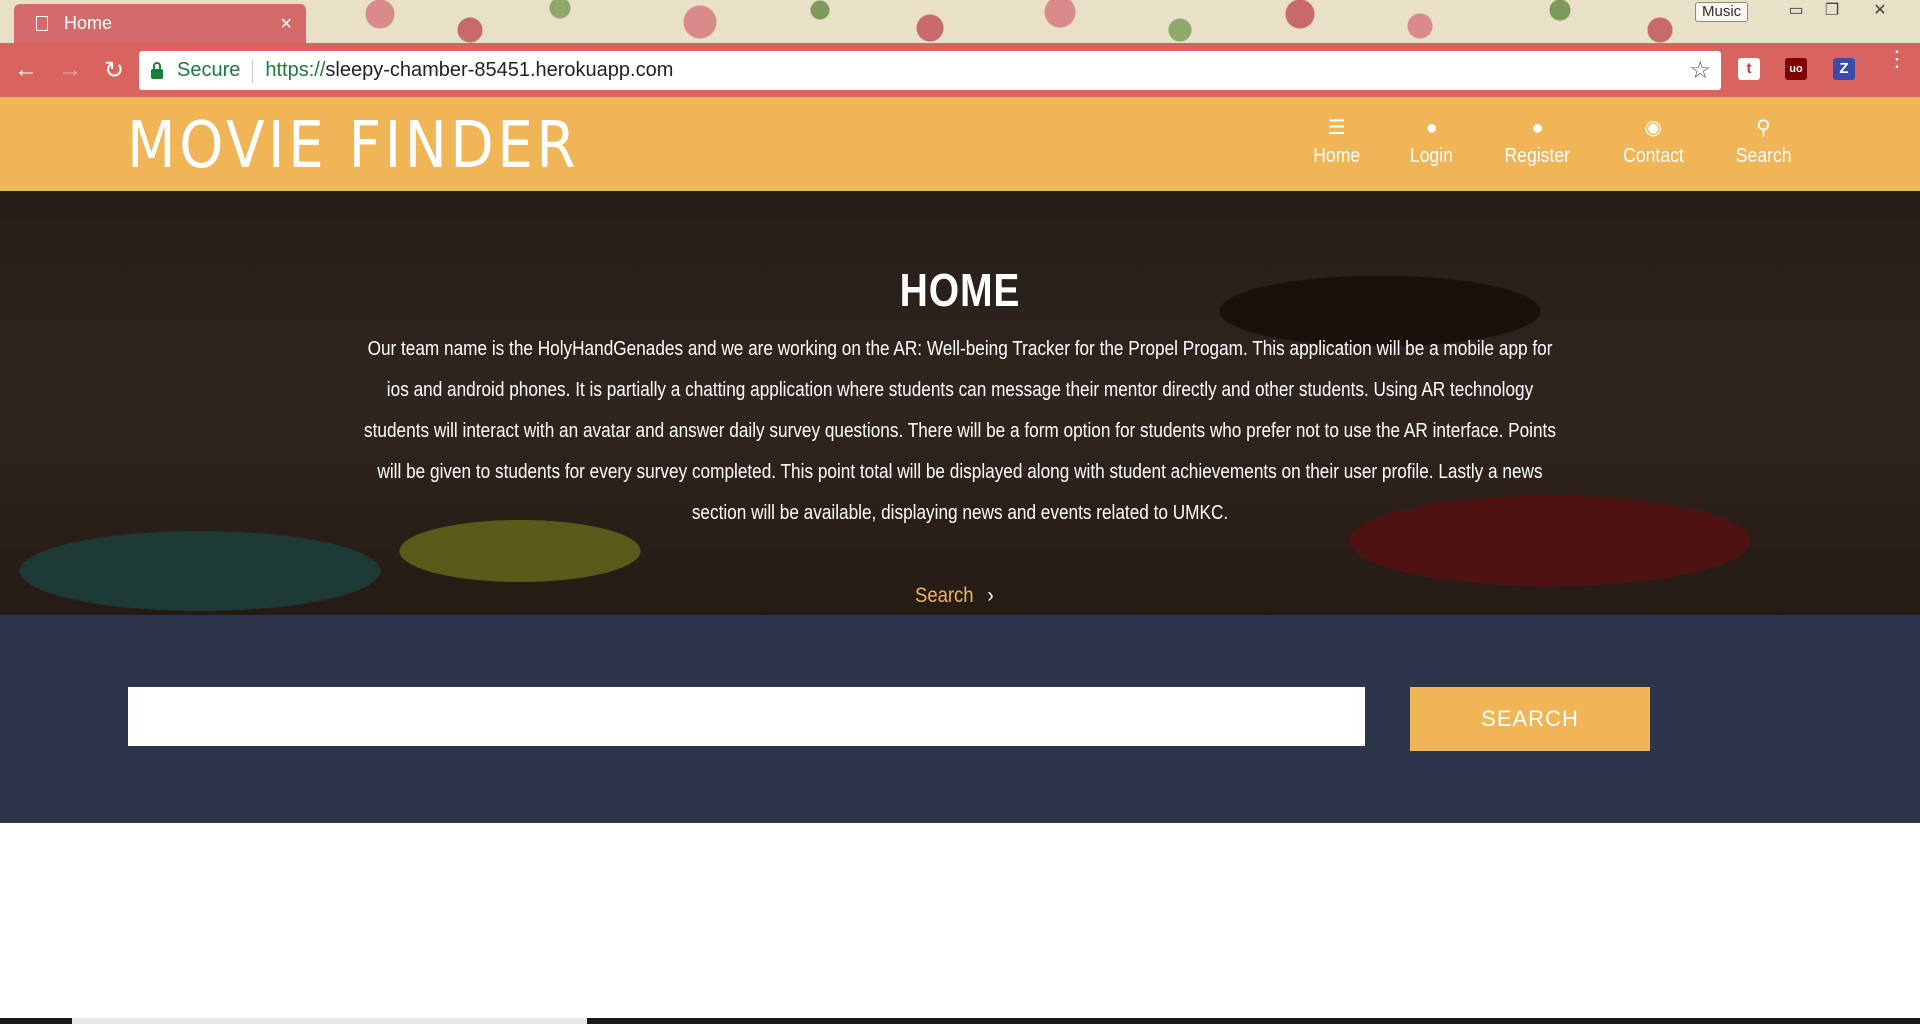  Describe the element at coordinates (286, 24) in the screenshot. I see `tab-close-icon: ×` at that location.